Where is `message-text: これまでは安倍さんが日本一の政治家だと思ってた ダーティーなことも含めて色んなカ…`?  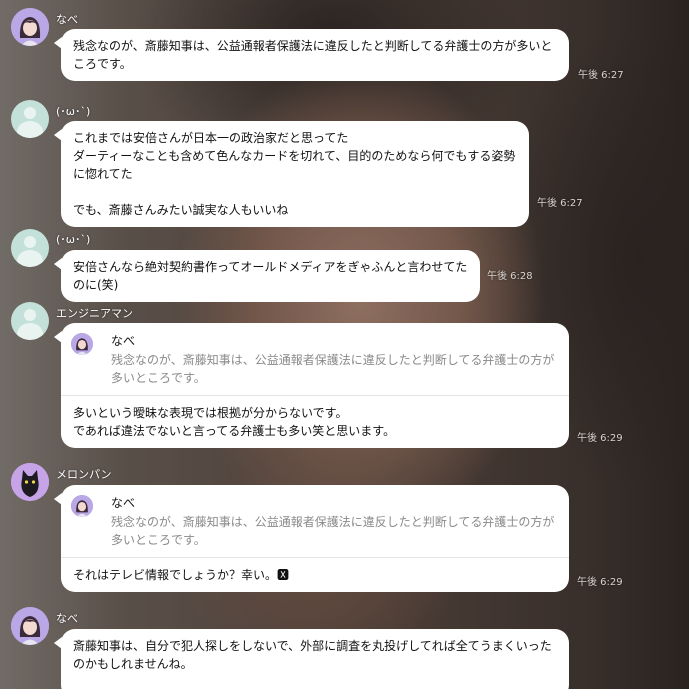
message-text: これまでは安倍さんが日本一の政治家だと思ってた ダーティーなことも含めて色んなカ… is located at coordinates (294, 174).